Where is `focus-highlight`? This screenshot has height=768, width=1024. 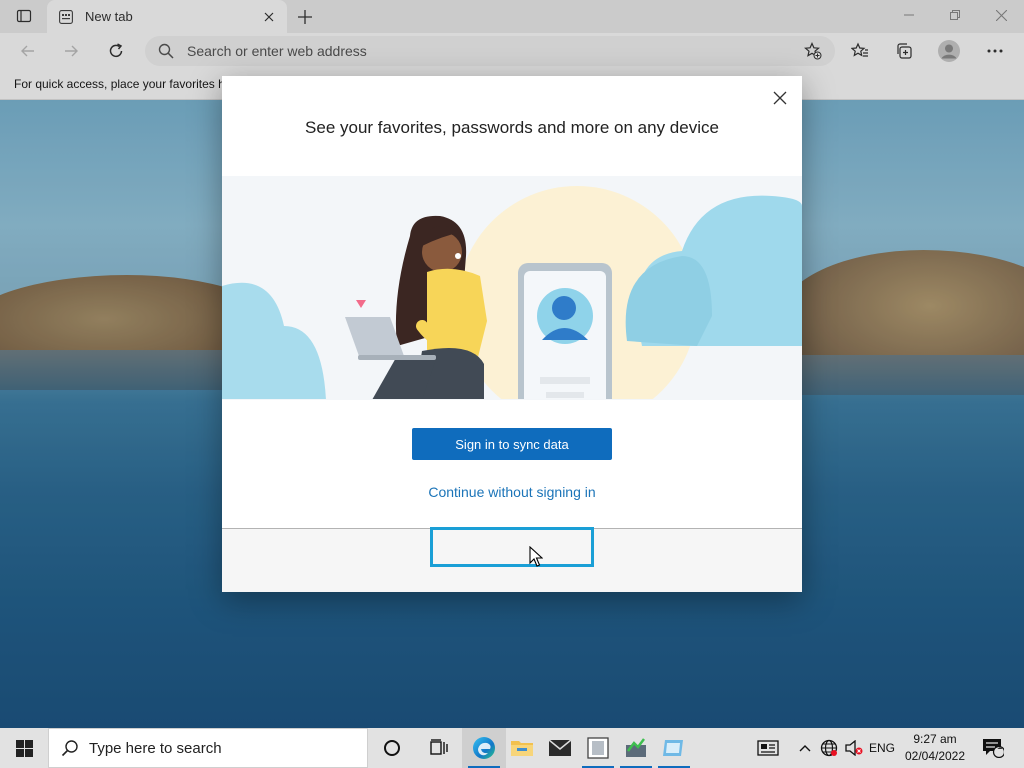
focus-highlight is located at coordinates (512, 547).